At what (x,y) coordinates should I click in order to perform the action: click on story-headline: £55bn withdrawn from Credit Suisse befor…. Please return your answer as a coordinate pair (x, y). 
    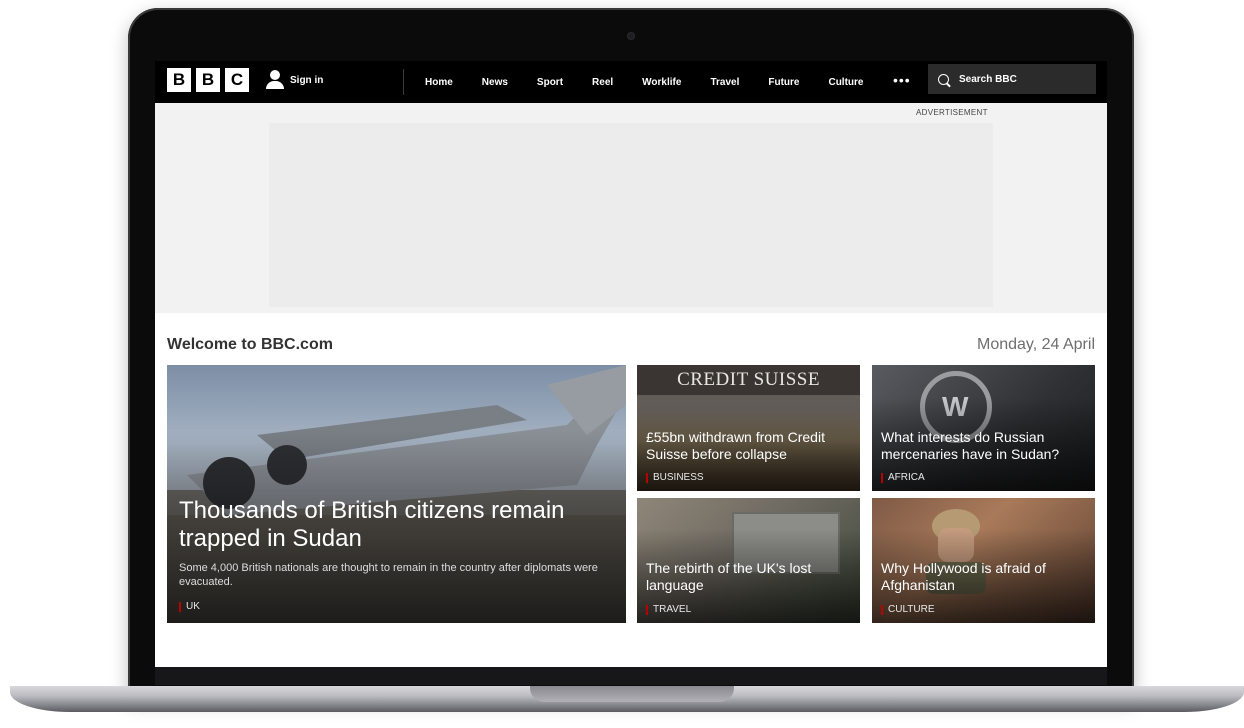
    Looking at the image, I should click on (749, 446).